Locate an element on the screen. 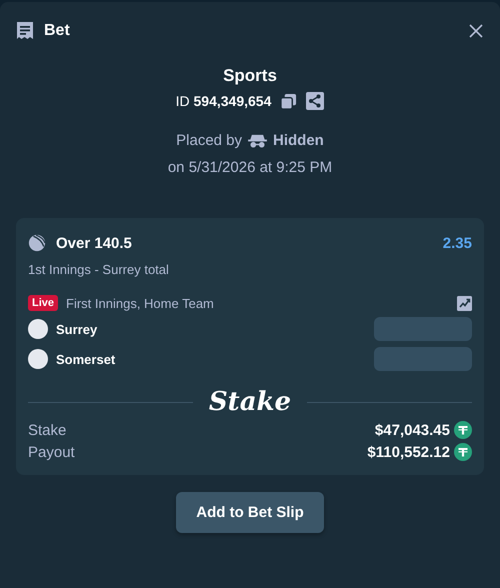 The width and height of the screenshot is (500, 588). copy-icon is located at coordinates (289, 101).